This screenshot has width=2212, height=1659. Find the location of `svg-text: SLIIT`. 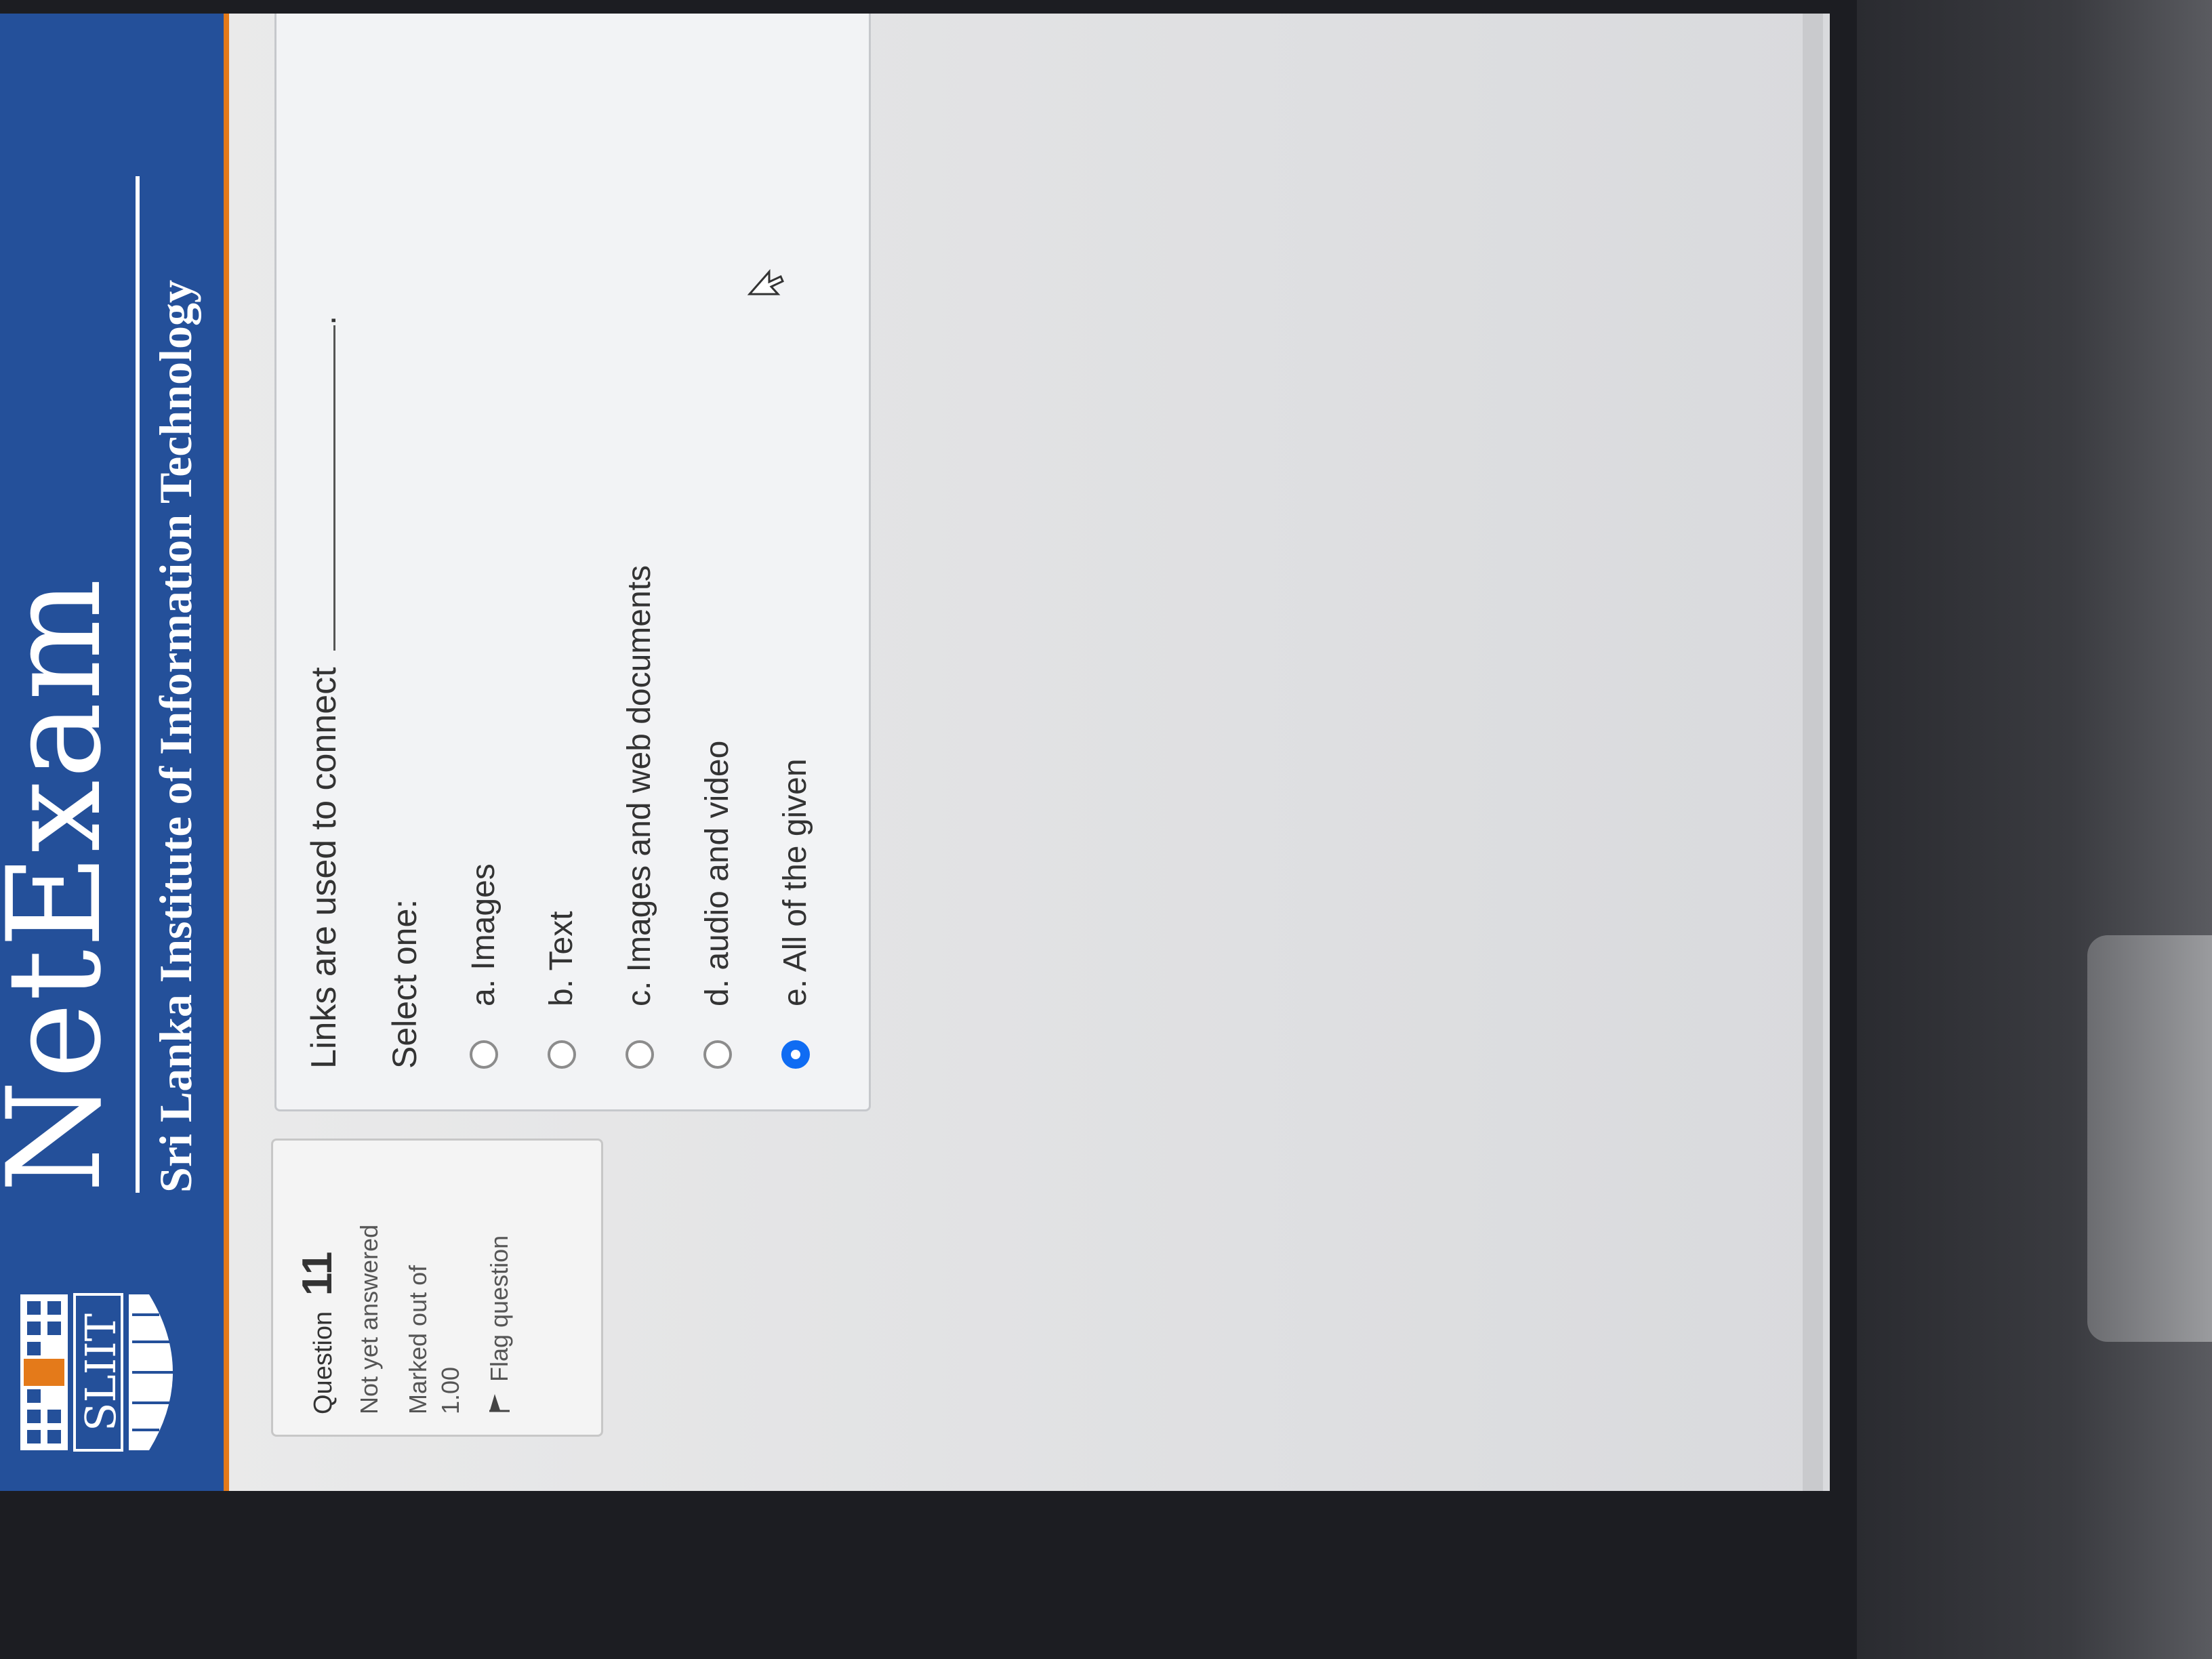

svg-text: SLIIT is located at coordinates (100, 1372).